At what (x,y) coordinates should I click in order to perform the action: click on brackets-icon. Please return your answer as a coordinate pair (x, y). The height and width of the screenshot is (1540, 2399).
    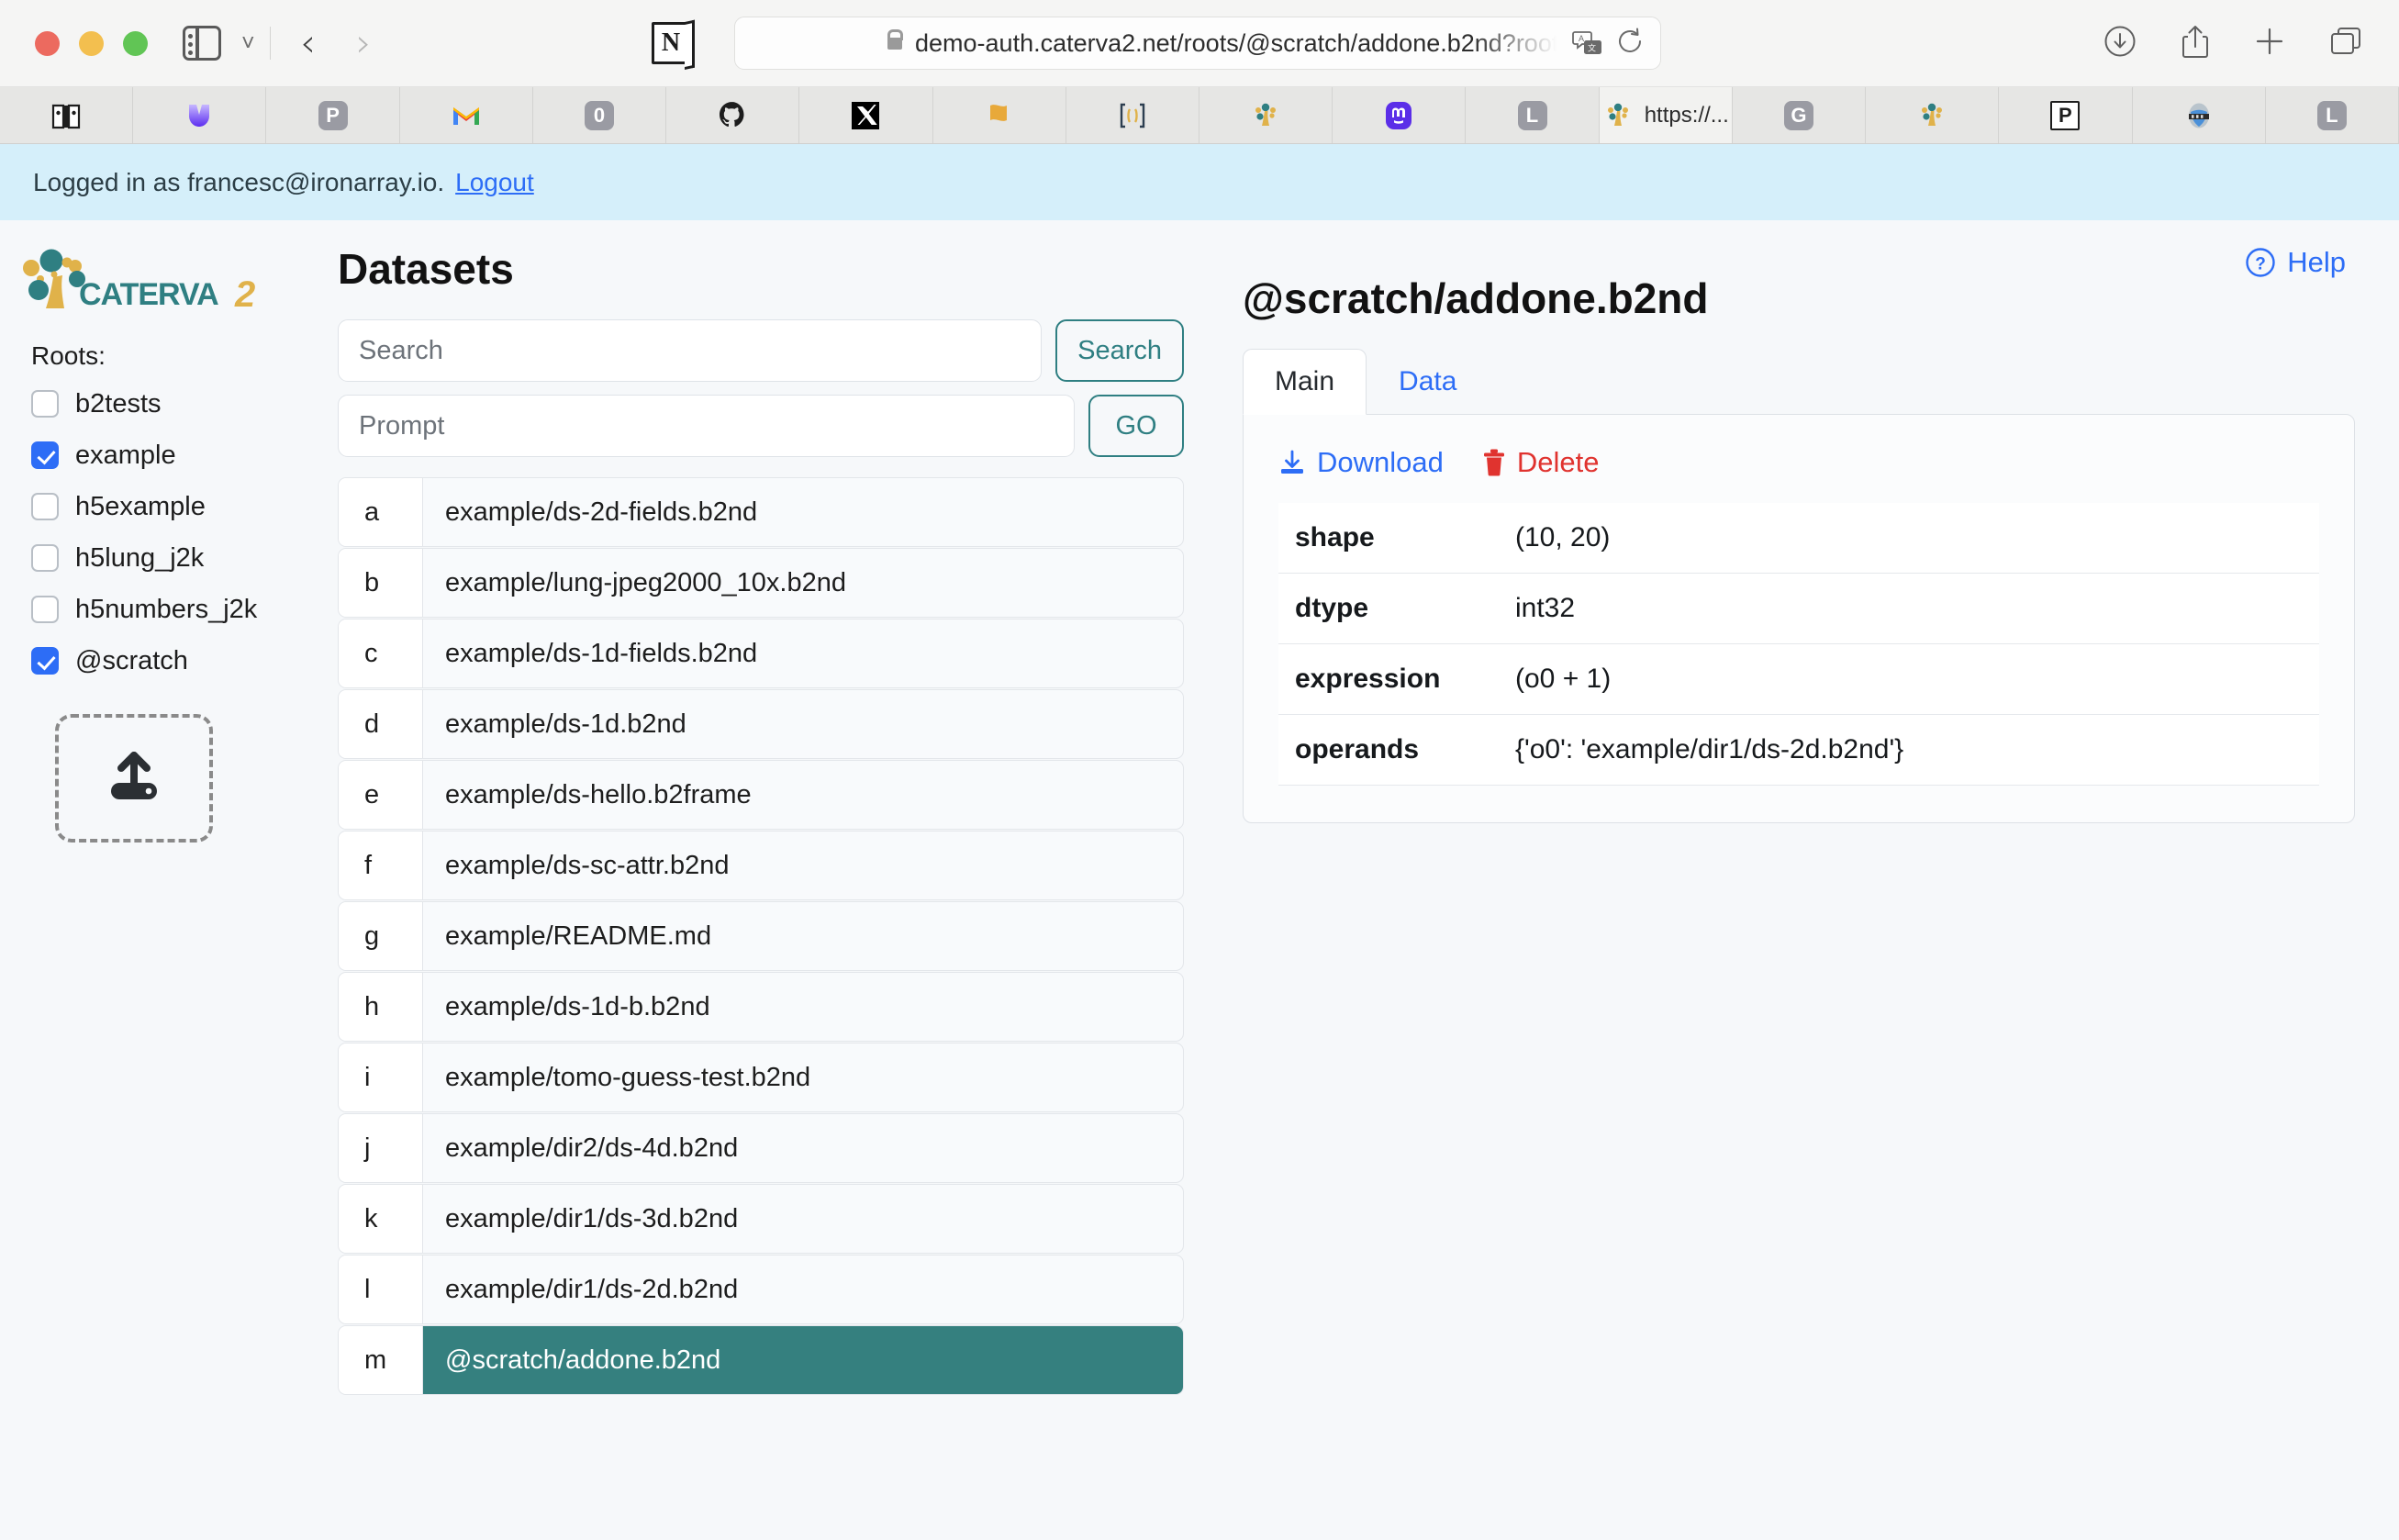
    Looking at the image, I should click on (1132, 115).